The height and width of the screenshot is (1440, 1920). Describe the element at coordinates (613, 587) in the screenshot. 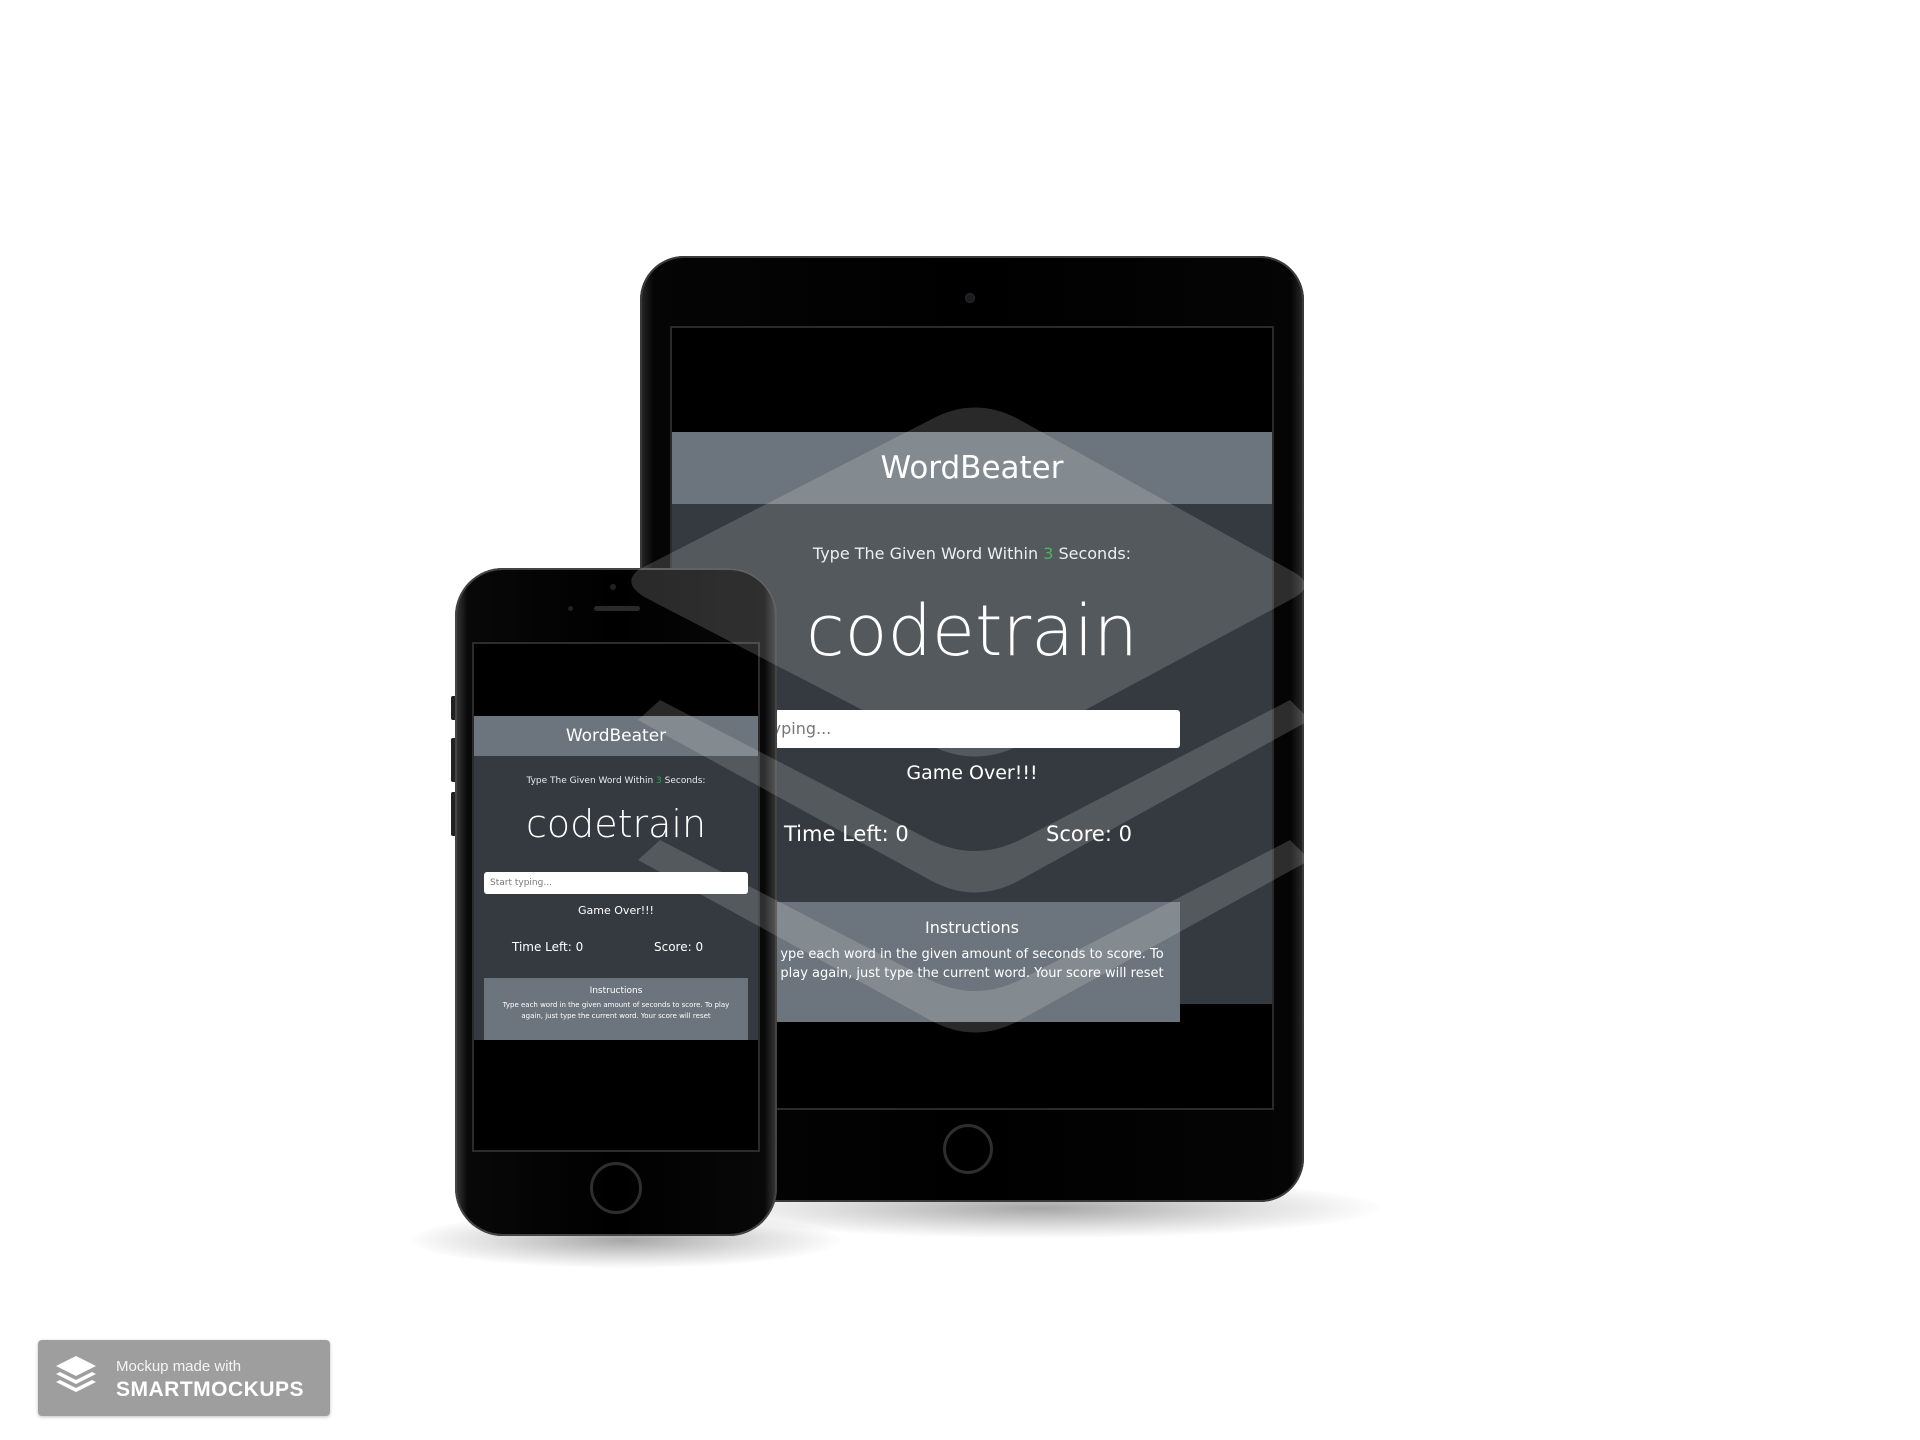

I see `phone-front-camera` at that location.